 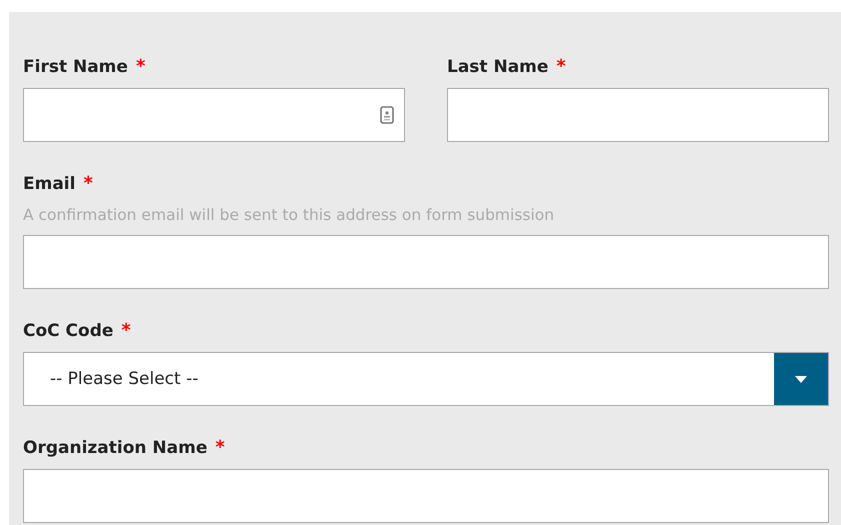 What do you see at coordinates (426, 379) in the screenshot?
I see `select-field: -- Please Select --` at bounding box center [426, 379].